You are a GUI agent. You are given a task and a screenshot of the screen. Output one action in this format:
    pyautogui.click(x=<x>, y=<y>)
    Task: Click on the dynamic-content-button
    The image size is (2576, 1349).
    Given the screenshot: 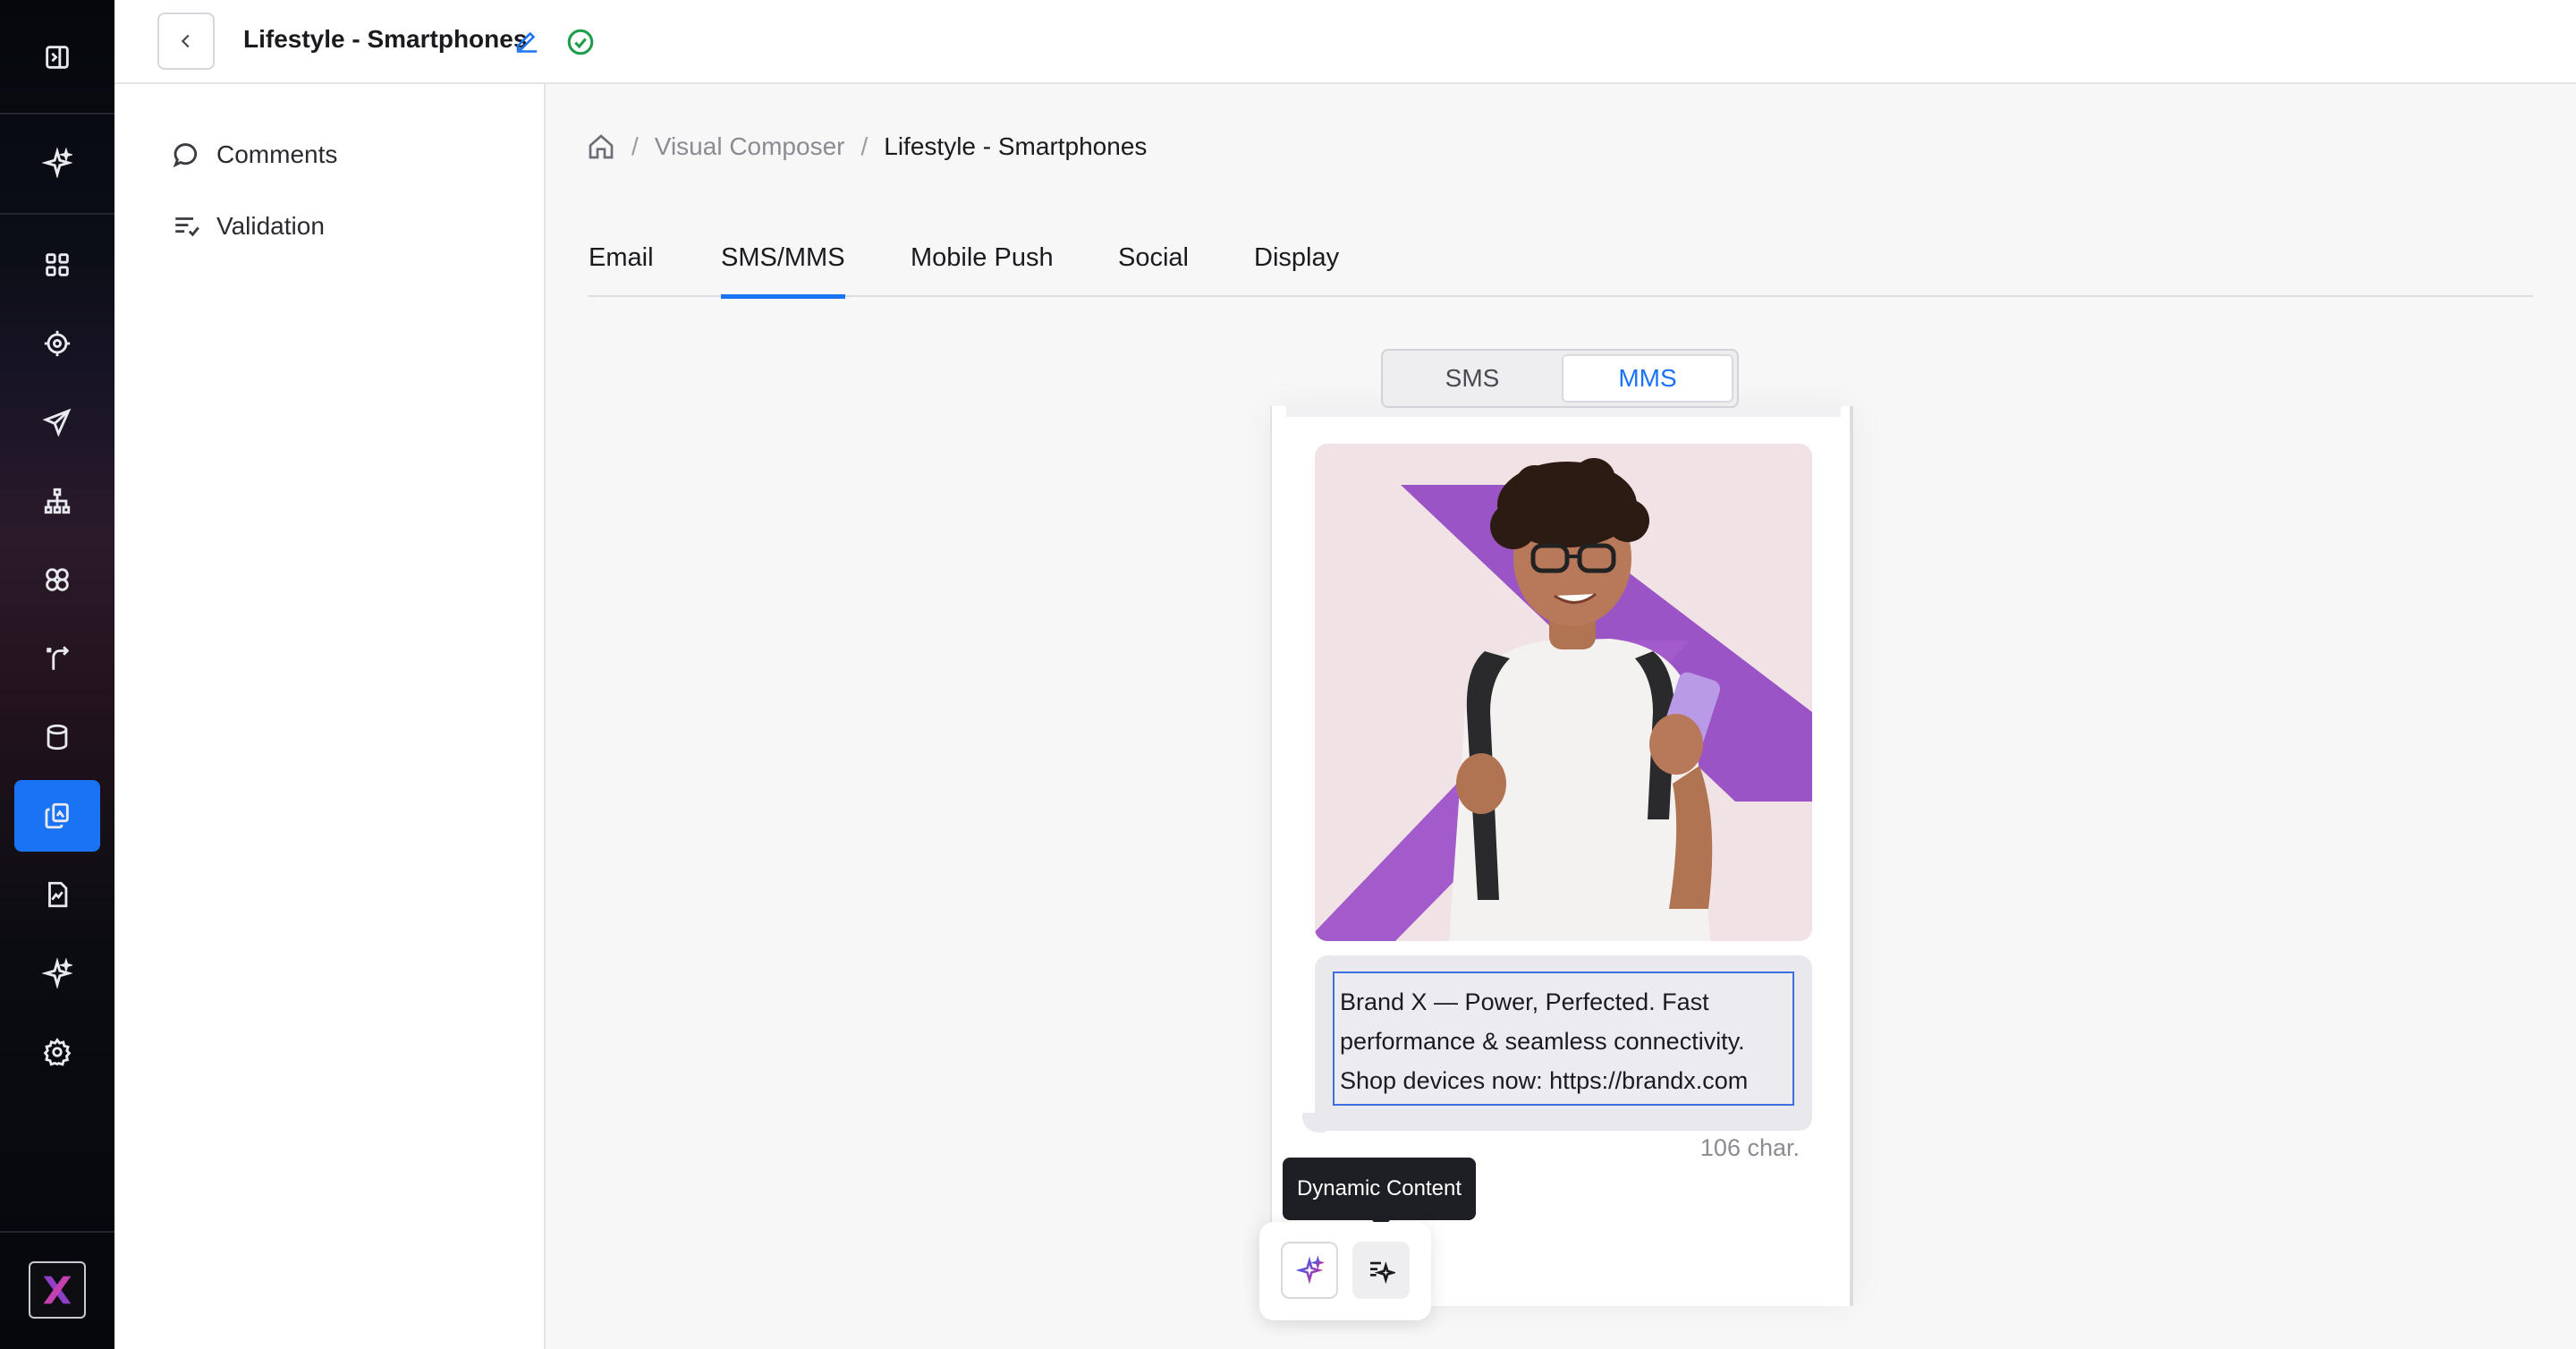 What is the action you would take?
    pyautogui.click(x=1381, y=1270)
    